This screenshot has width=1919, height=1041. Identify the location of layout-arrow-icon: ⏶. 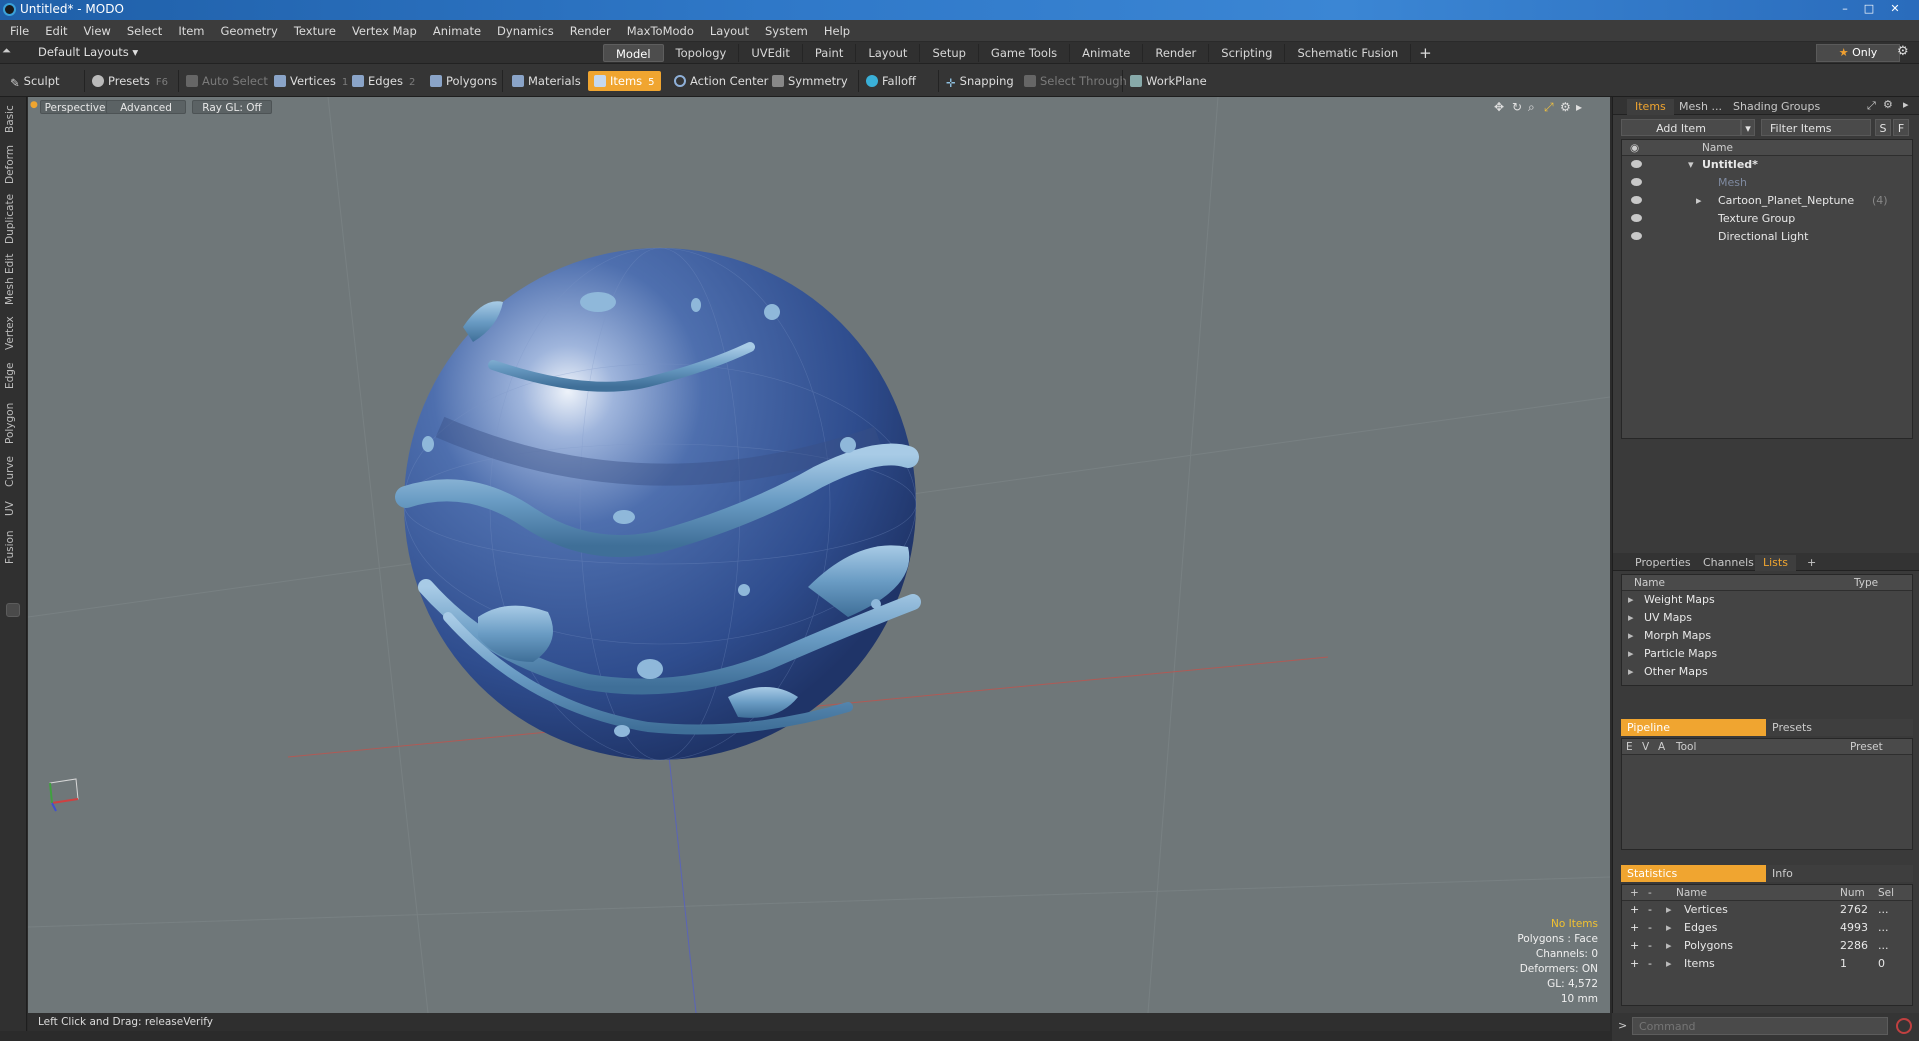
(6, 51).